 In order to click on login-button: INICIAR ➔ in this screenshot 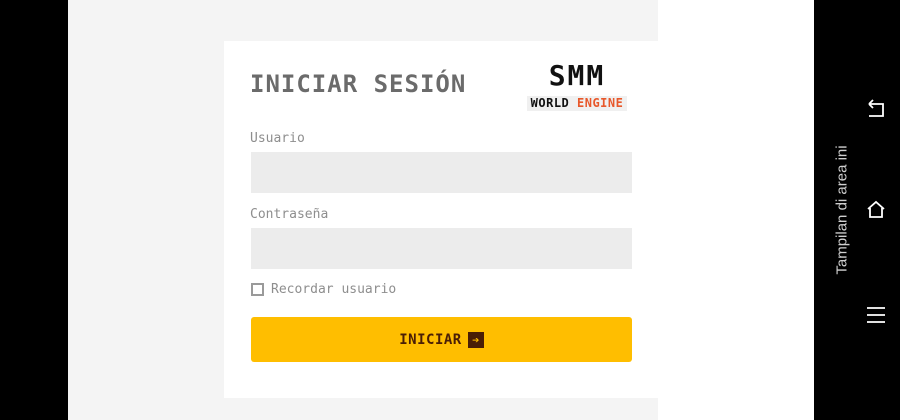, I will do `click(441, 339)`.